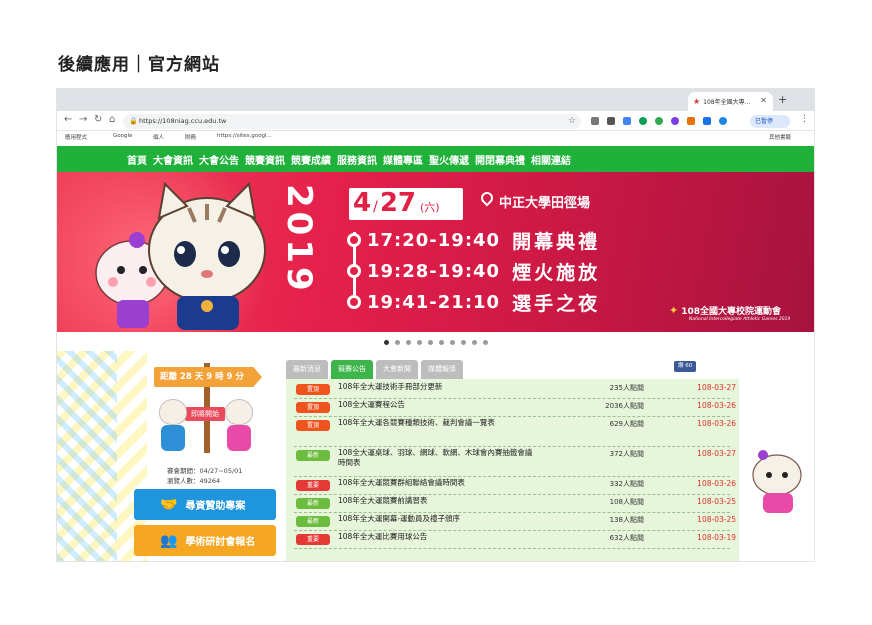 Image resolution: width=872 pixels, height=625 pixels. I want to click on bookmark-item: 其他書籤, so click(780, 137).